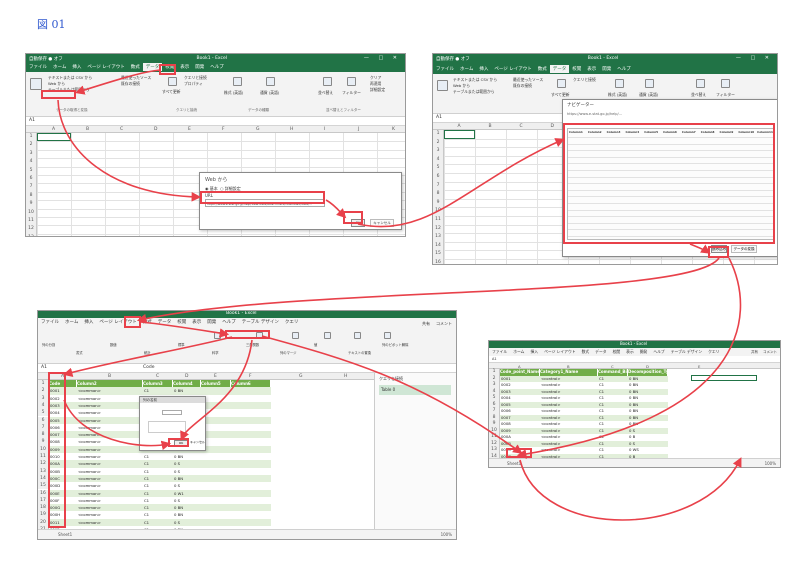 Image resolution: width=800 pixels, height=565 pixels. I want to click on query-item: Table 0, so click(415, 390).